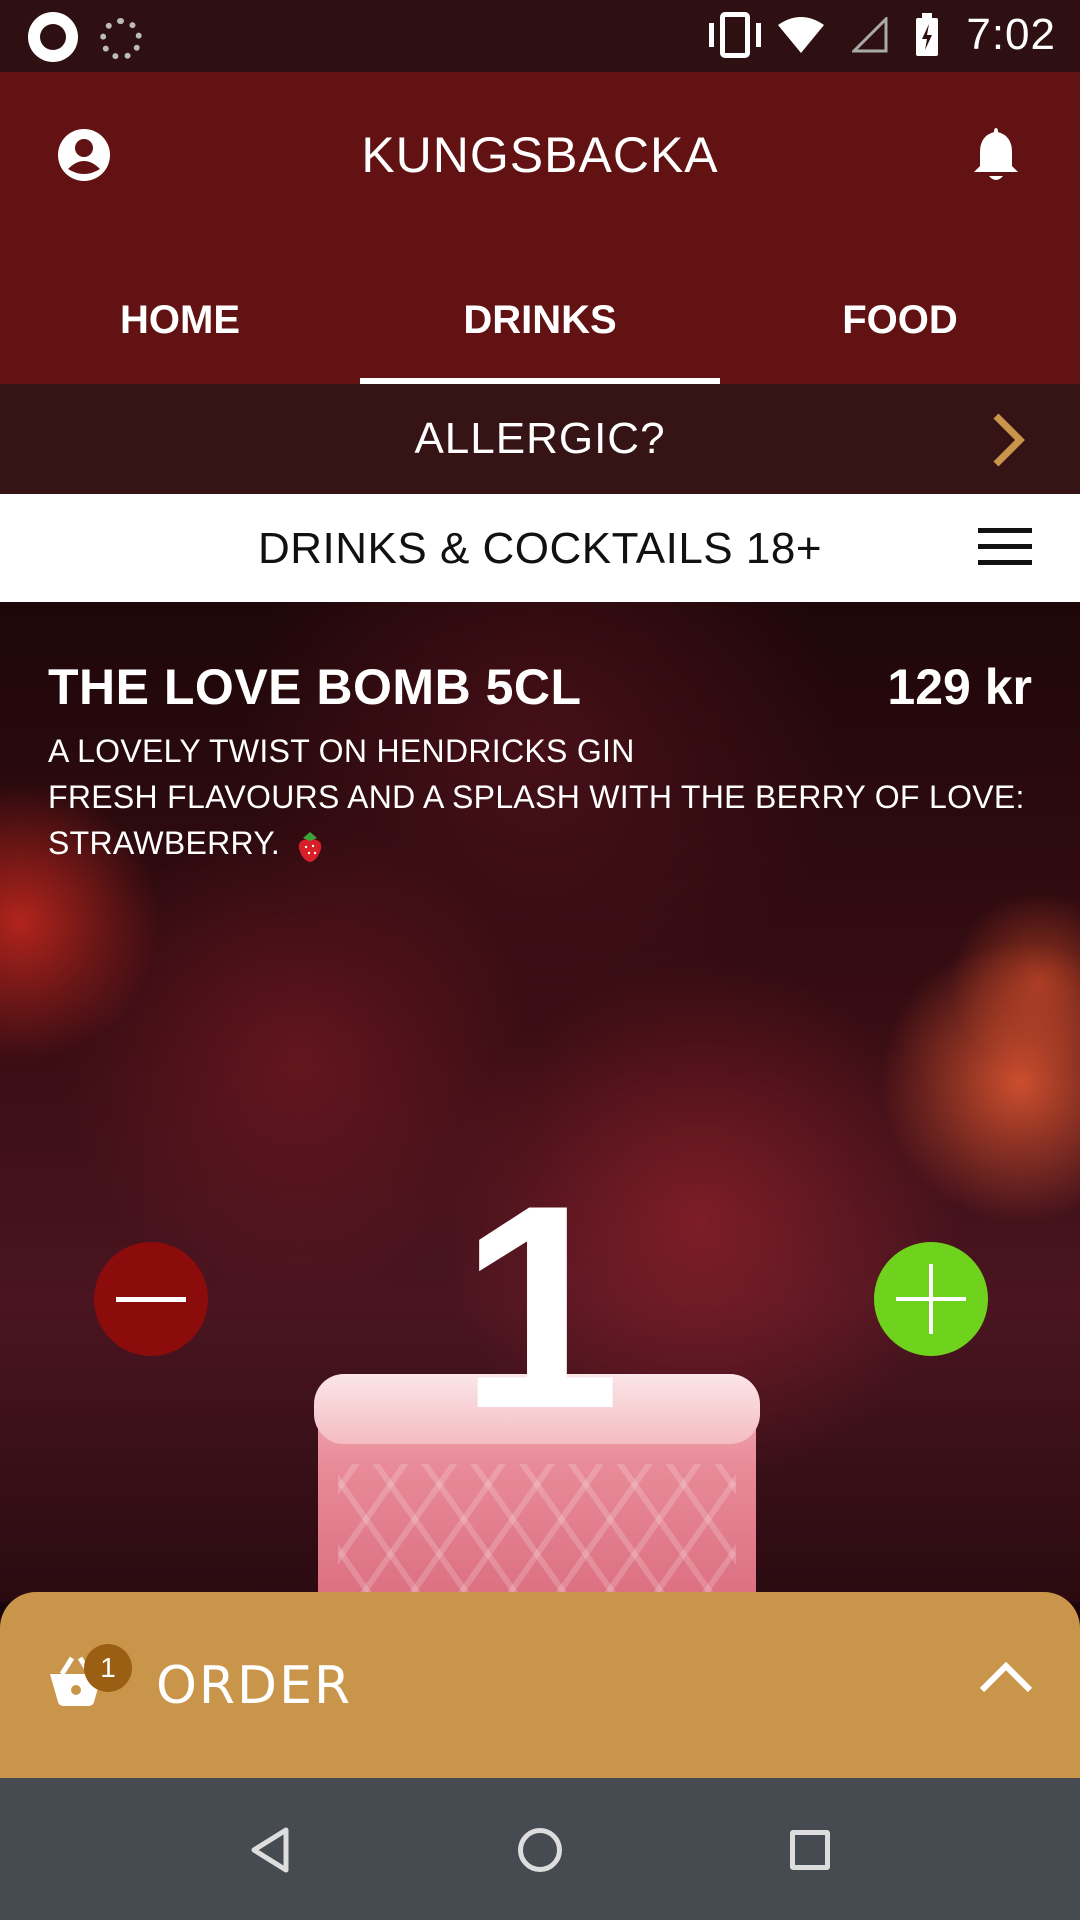 This screenshot has height=1920, width=1080. I want to click on cart-count-badge: 1, so click(108, 1668).